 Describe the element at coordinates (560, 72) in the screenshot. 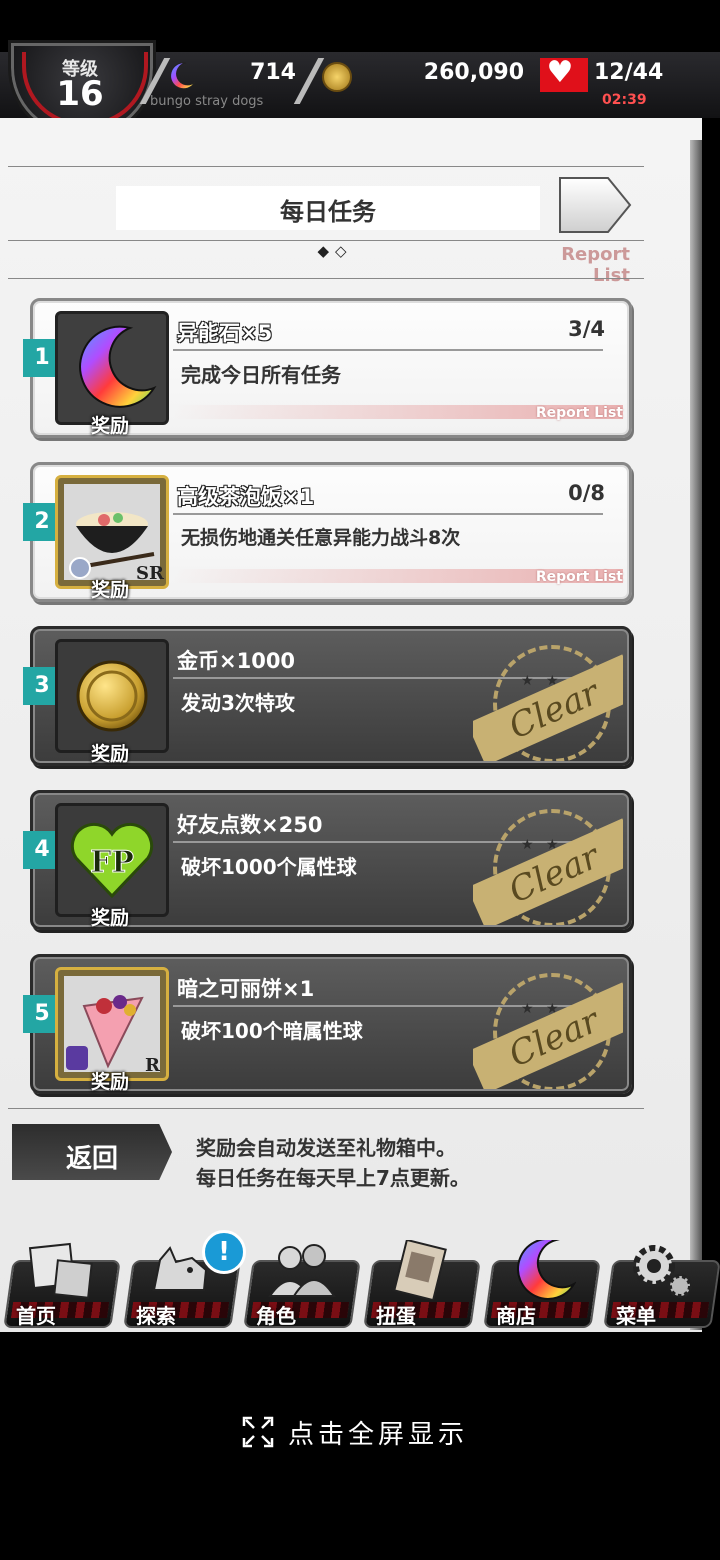

I see `heart-icon: ♥` at that location.